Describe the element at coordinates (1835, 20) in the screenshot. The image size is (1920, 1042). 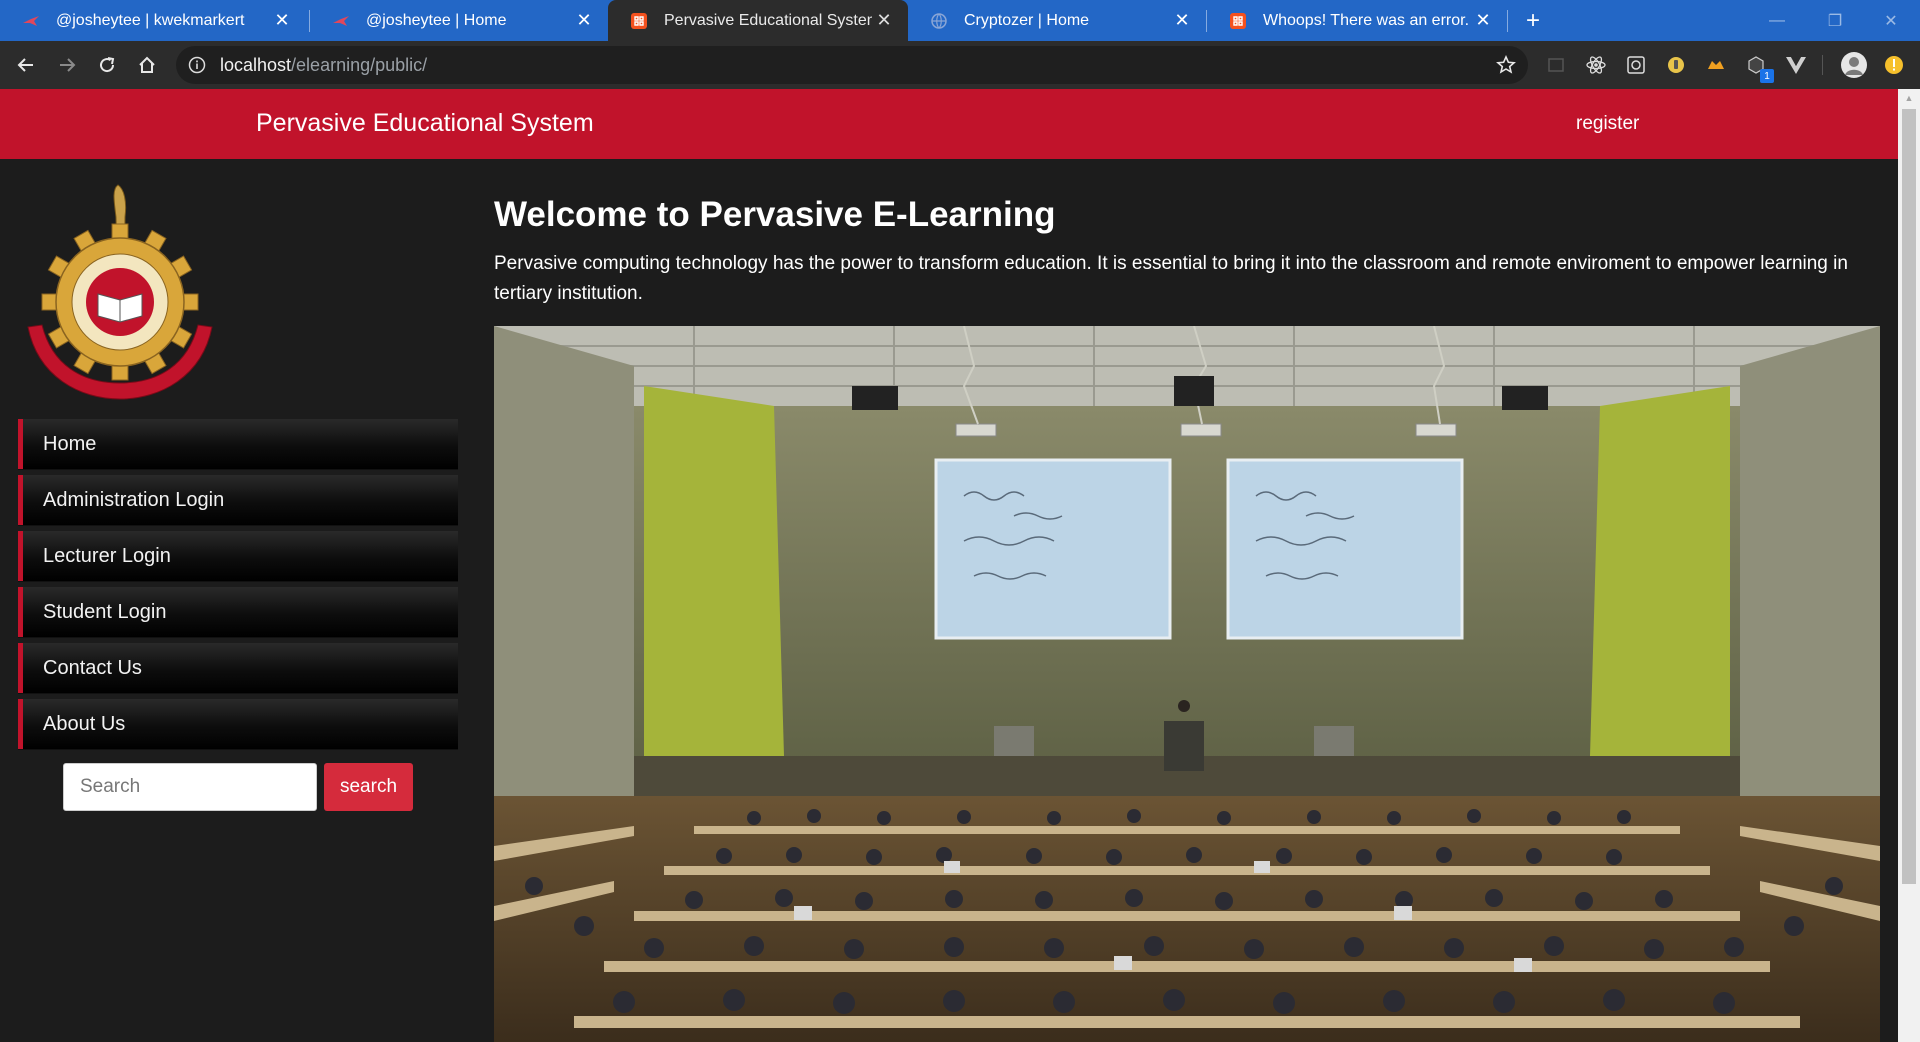
I see `restore-button: ❐` at that location.